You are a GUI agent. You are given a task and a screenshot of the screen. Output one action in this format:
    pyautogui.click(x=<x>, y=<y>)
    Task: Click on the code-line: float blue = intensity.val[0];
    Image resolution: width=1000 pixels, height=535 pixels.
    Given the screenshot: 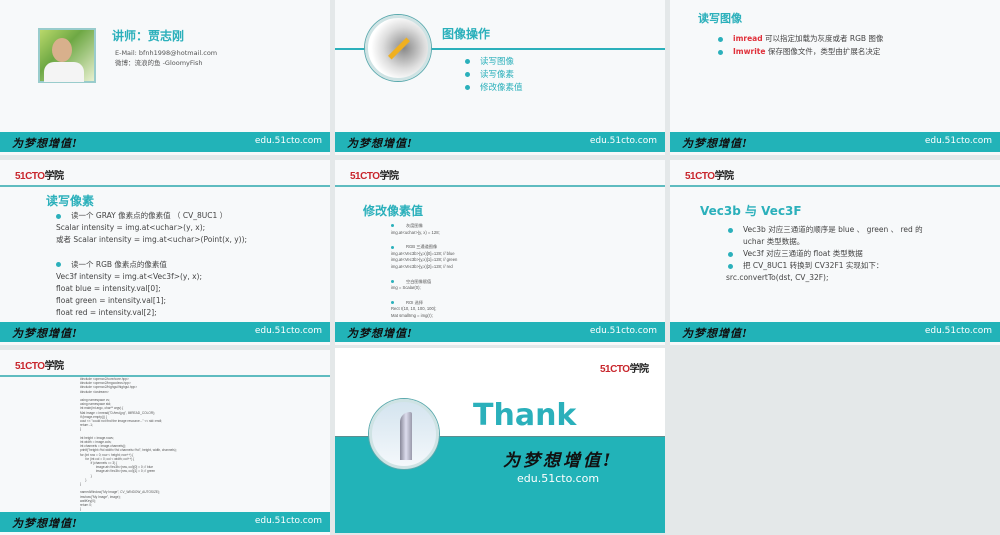 What is the action you would take?
    pyautogui.click(x=108, y=289)
    